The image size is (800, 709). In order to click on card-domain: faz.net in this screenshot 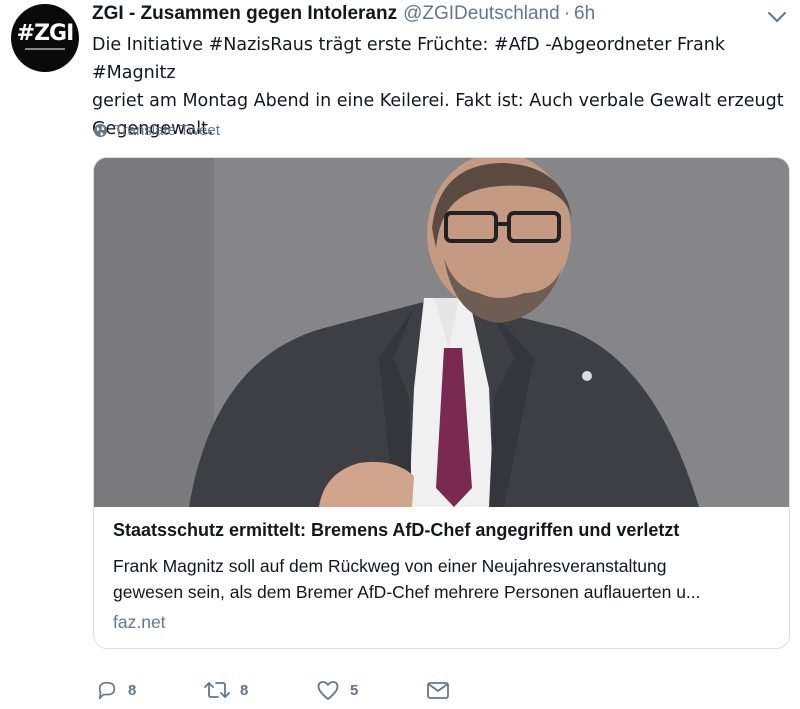, I will do `click(139, 622)`.